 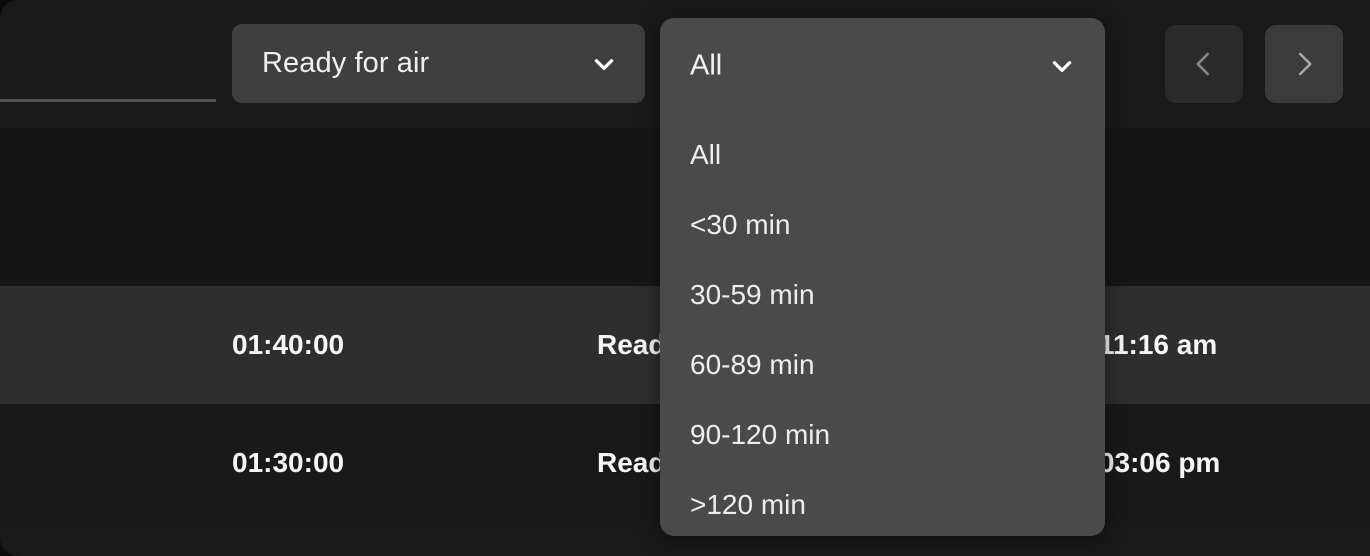 What do you see at coordinates (882, 155) in the screenshot?
I see `duration-option-all: All` at bounding box center [882, 155].